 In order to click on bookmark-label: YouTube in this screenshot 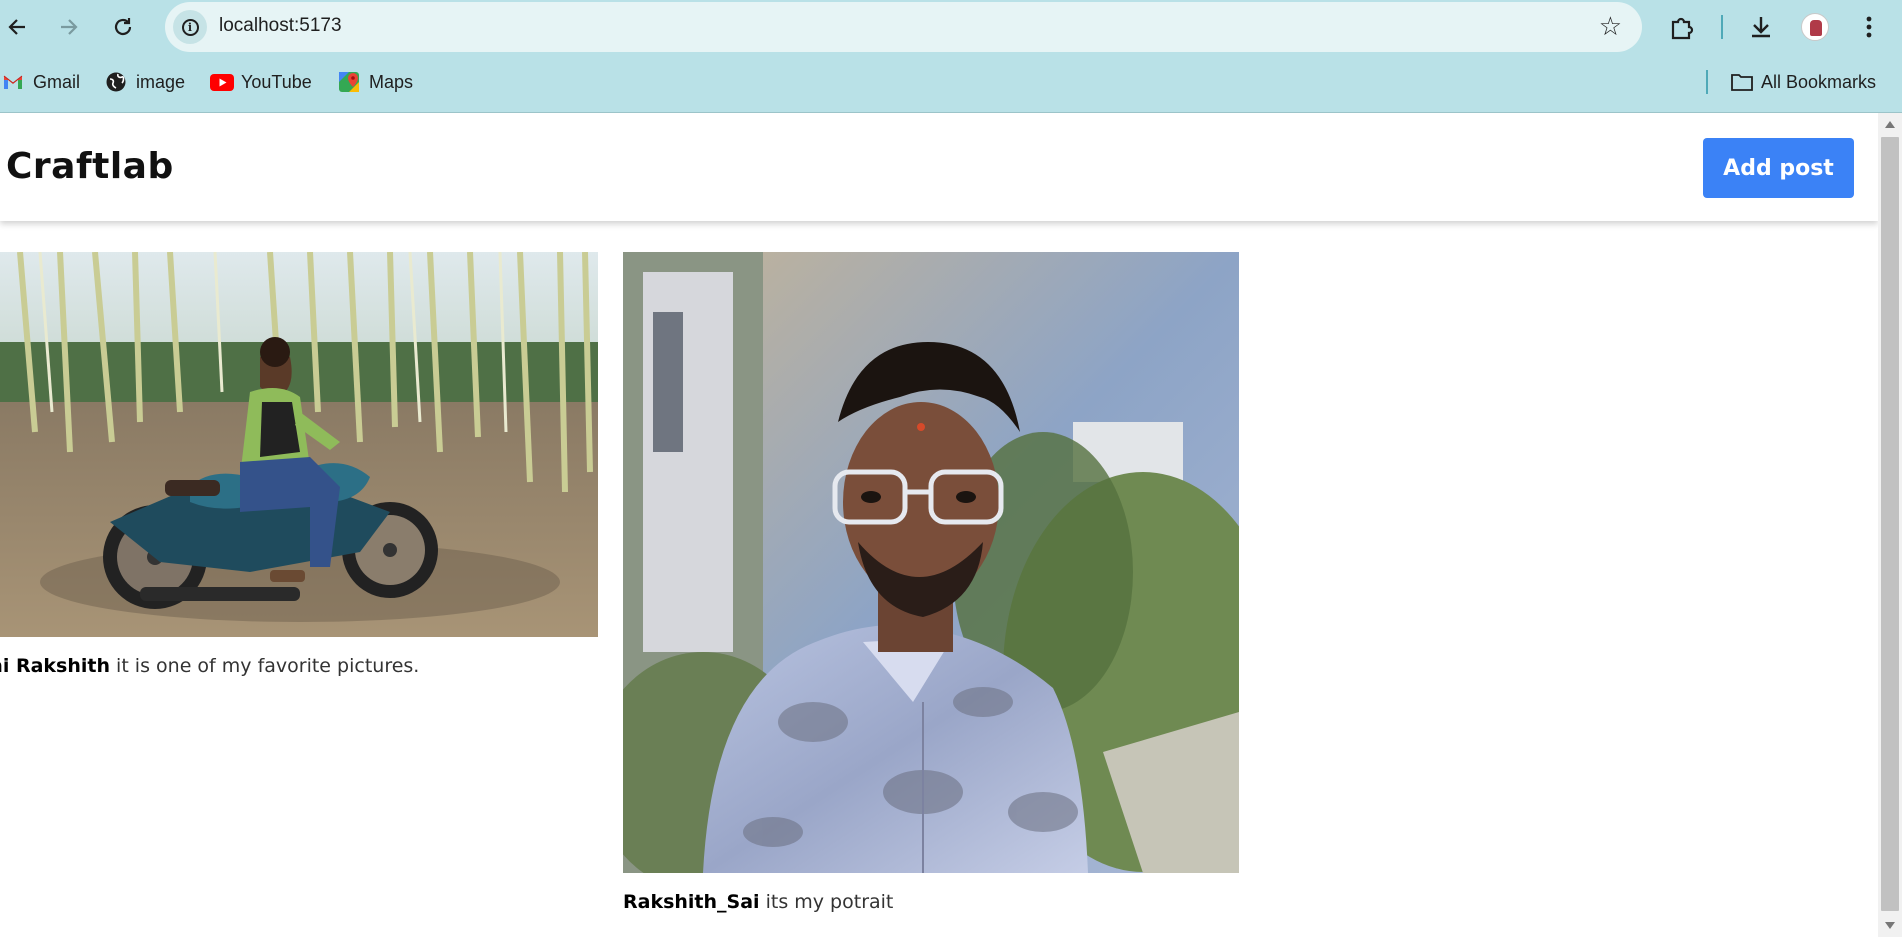, I will do `click(276, 81)`.